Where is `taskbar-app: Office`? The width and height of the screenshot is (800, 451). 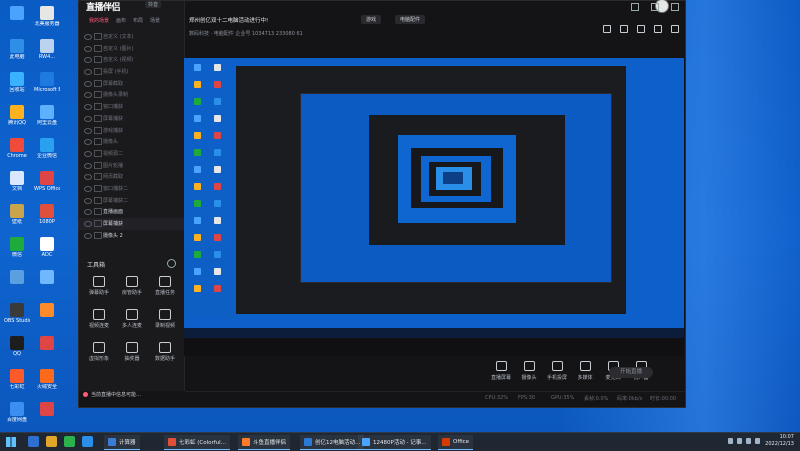
taskbar-app: Office is located at coordinates (456, 442).